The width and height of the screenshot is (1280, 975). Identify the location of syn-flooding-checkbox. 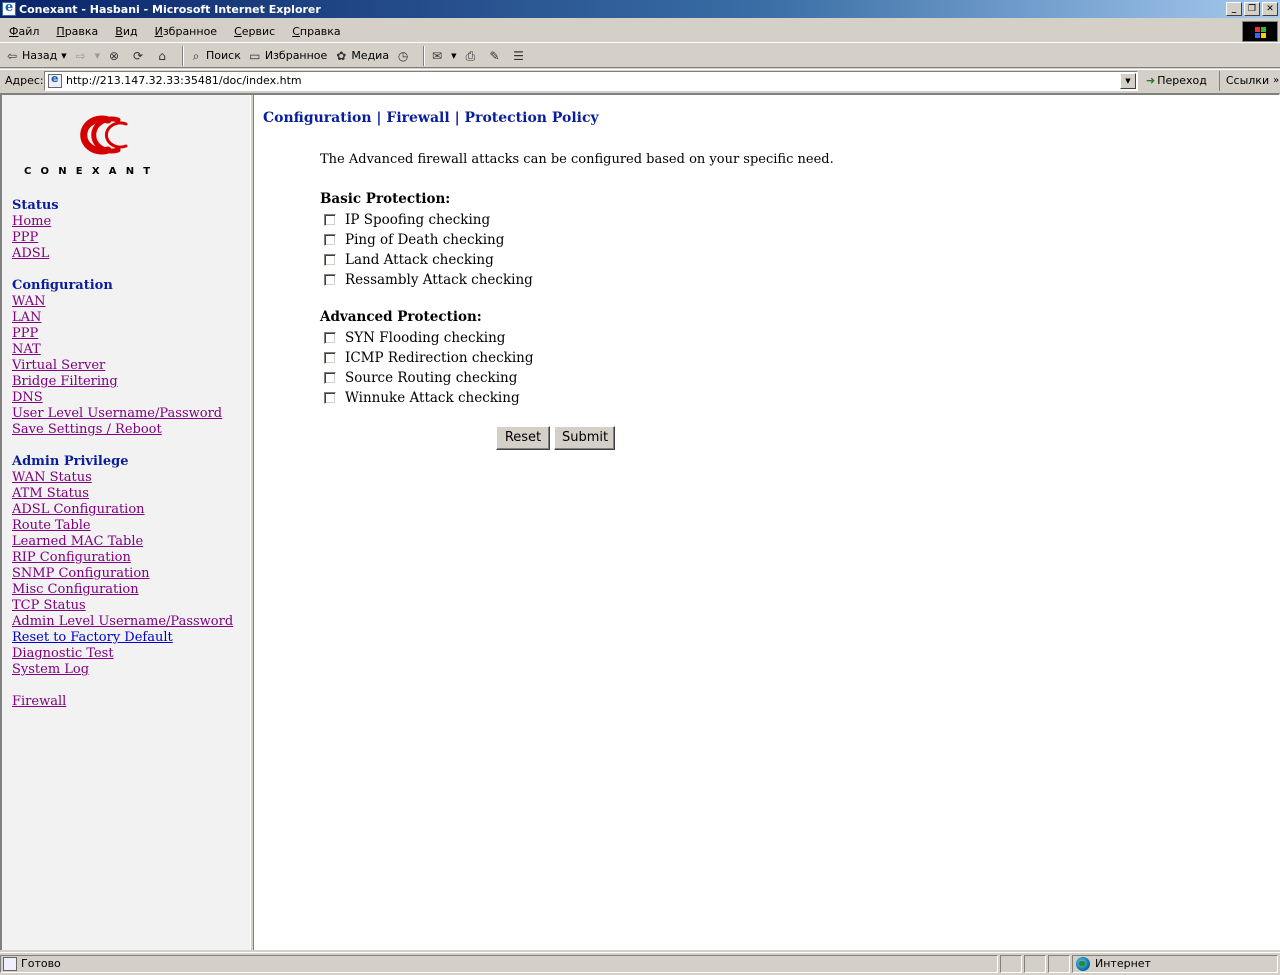
(330, 338).